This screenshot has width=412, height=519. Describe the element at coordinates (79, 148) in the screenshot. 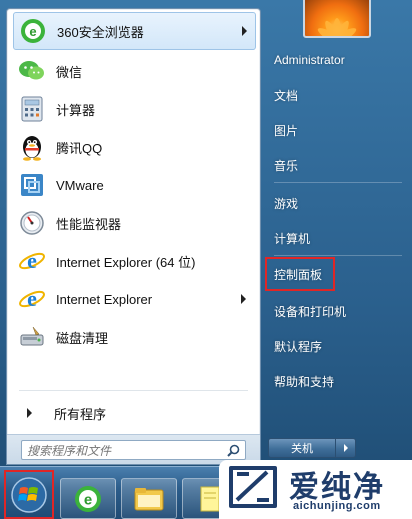

I see `program-label: 腾讯QQ` at that location.